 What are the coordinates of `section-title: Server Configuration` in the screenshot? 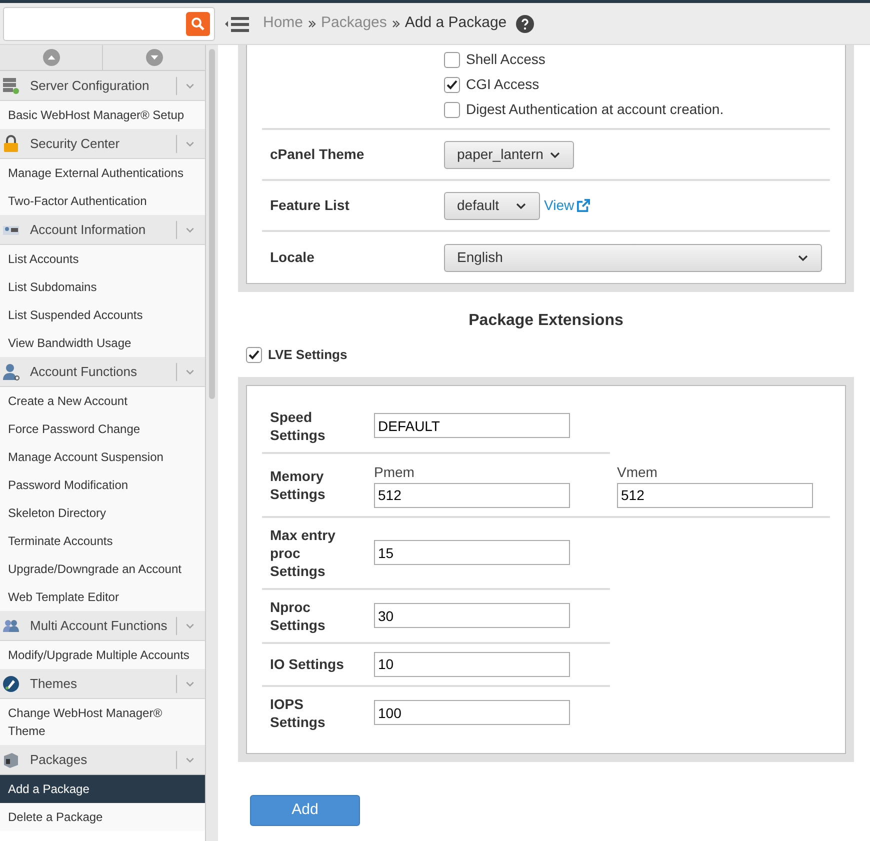 It's located at (90, 85).